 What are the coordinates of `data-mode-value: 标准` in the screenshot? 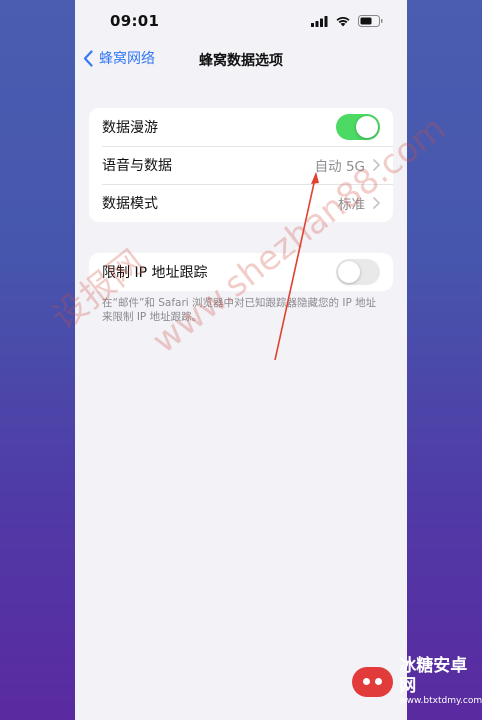 It's located at (351, 205).